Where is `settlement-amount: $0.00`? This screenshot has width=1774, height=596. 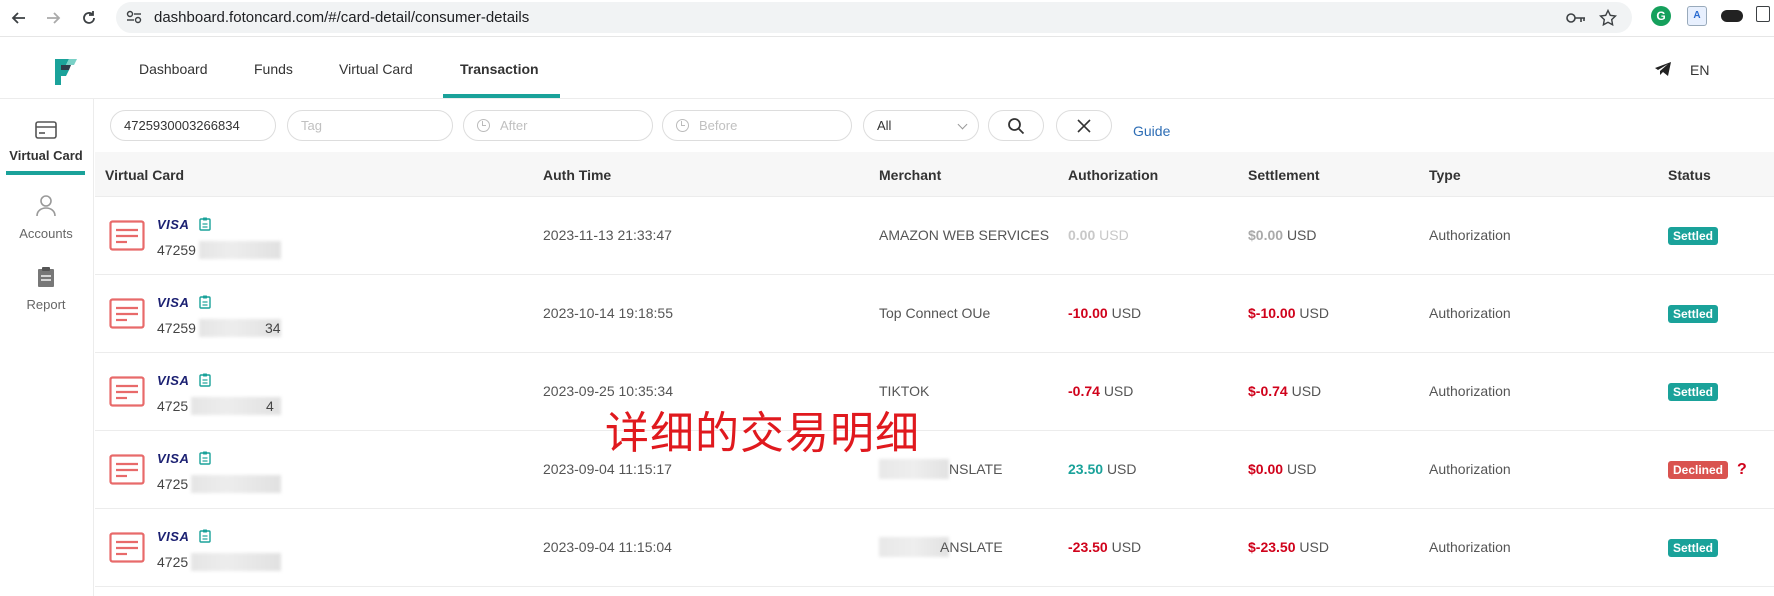
settlement-amount: $0.00 is located at coordinates (1266, 469).